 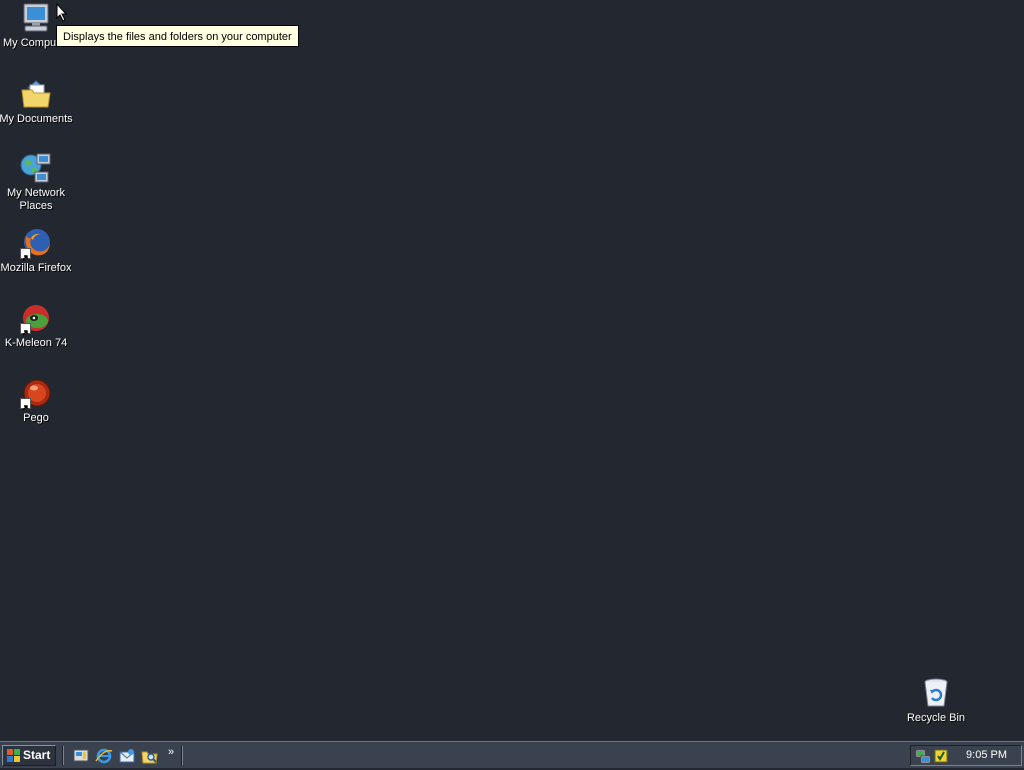 I want to click on desktop-icon-firefox: Mozilla Firefox, so click(x=36, y=251).